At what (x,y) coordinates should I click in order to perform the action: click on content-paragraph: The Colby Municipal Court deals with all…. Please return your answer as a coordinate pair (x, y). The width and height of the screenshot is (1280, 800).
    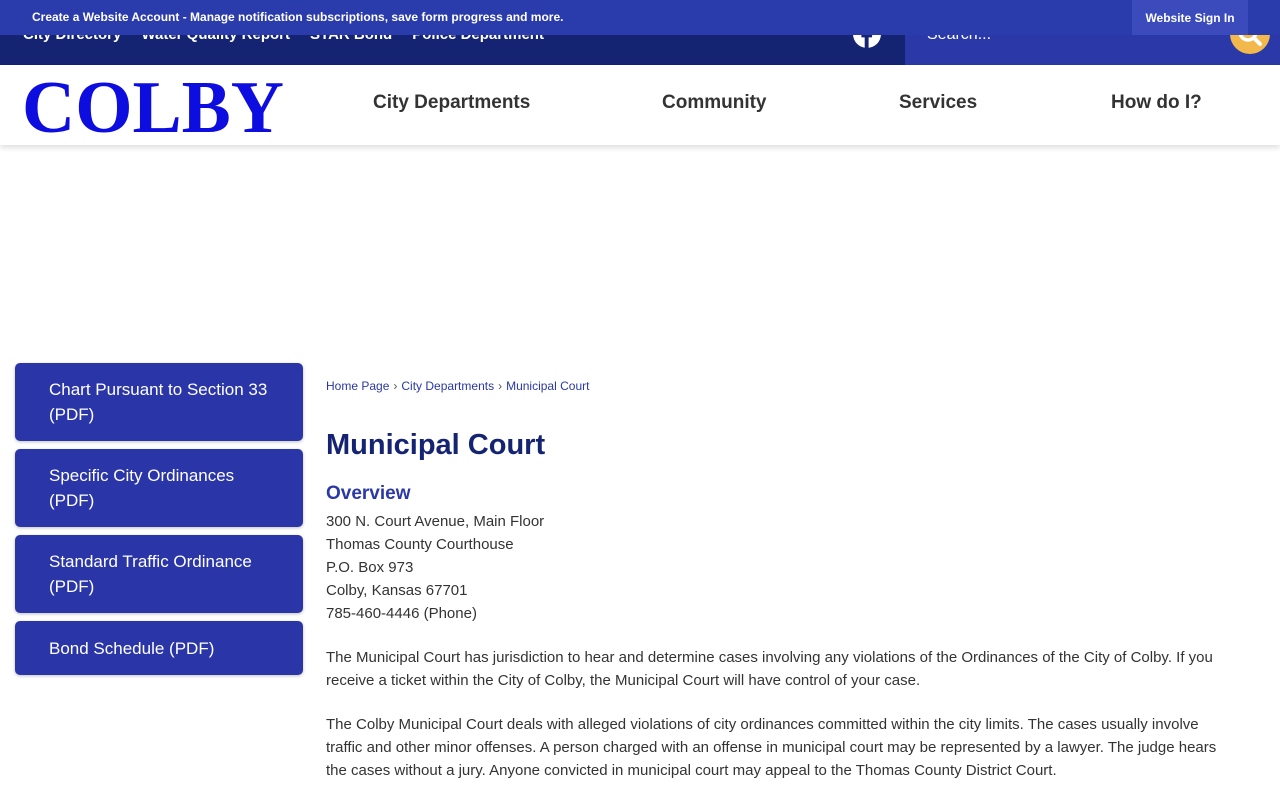
    Looking at the image, I should click on (771, 747).